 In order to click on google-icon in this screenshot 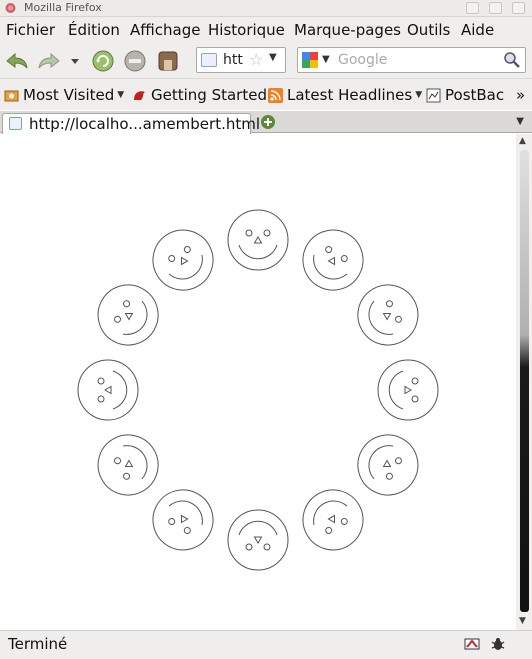, I will do `click(310, 60)`.